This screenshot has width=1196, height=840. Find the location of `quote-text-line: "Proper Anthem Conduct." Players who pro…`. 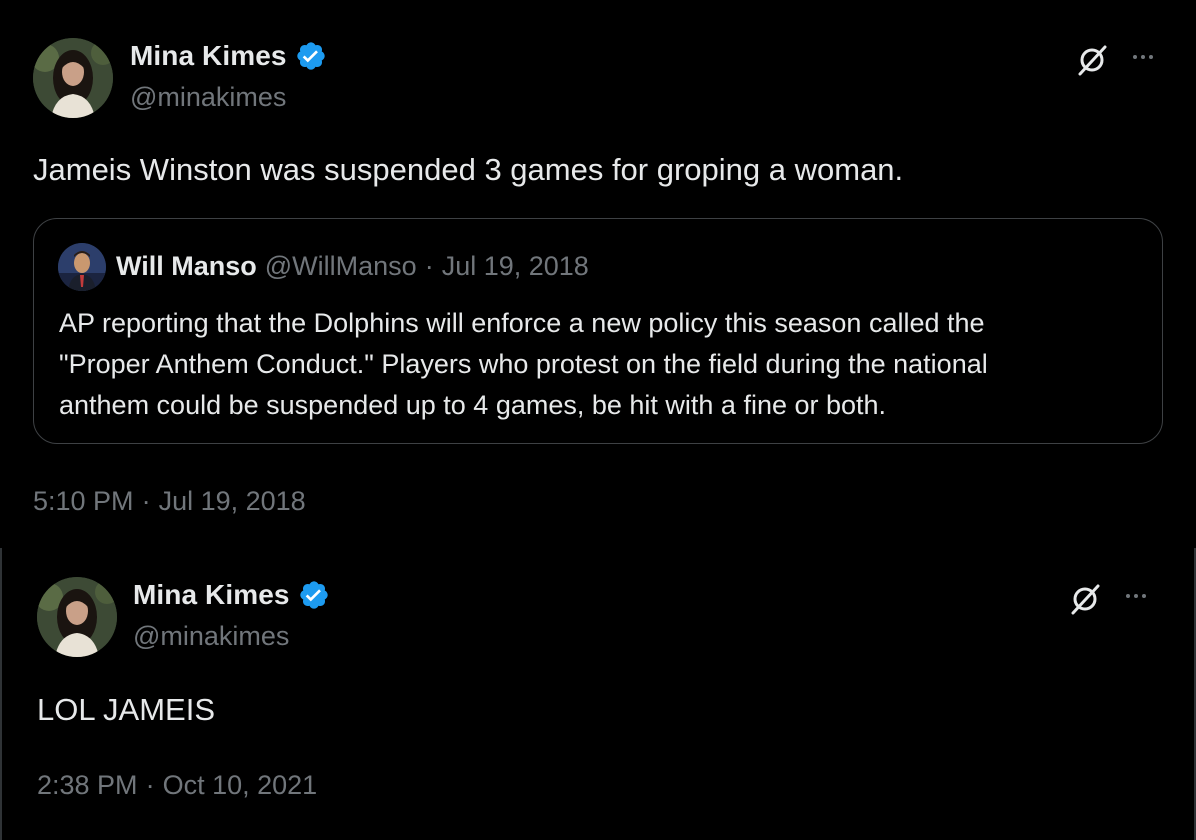

quote-text-line: "Proper Anthem Conduct." Players who pro… is located at coordinates (523, 364).